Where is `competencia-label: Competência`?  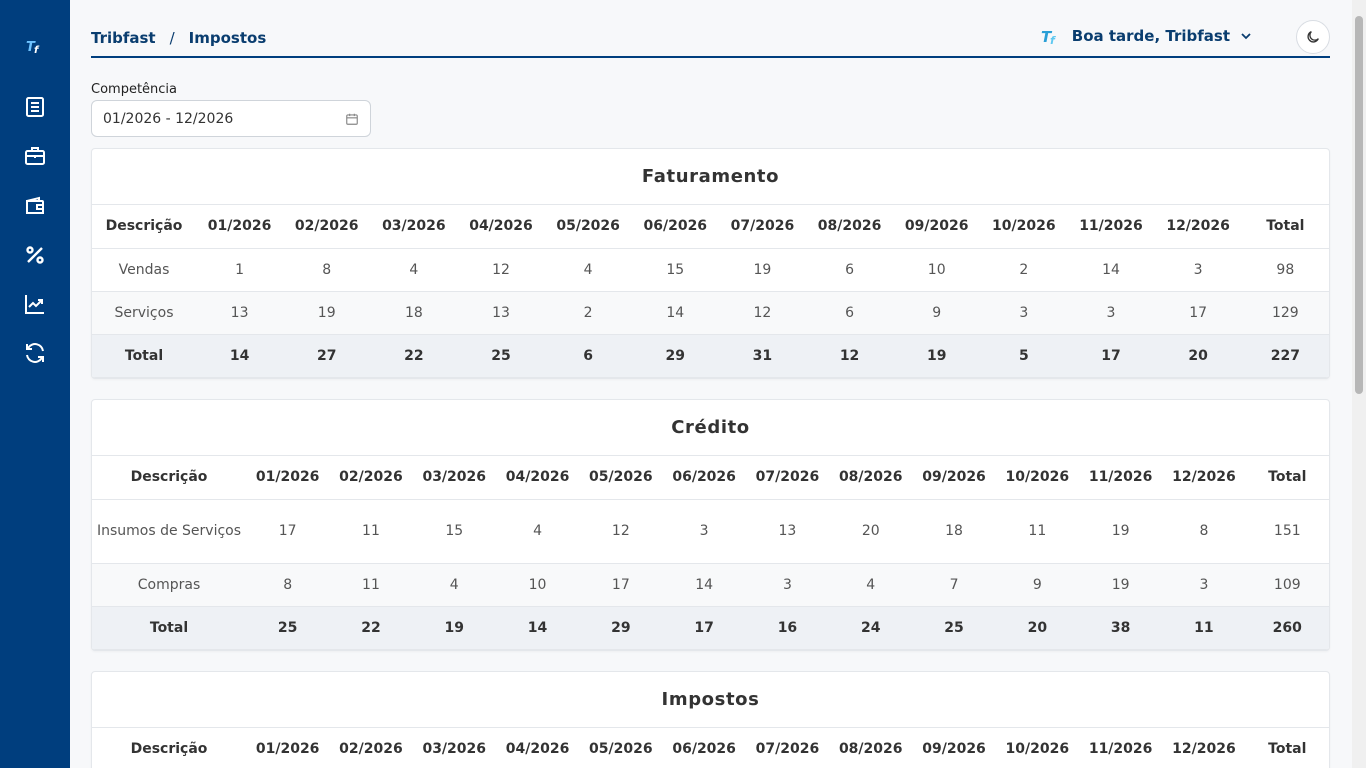
competencia-label: Competência is located at coordinates (134, 89).